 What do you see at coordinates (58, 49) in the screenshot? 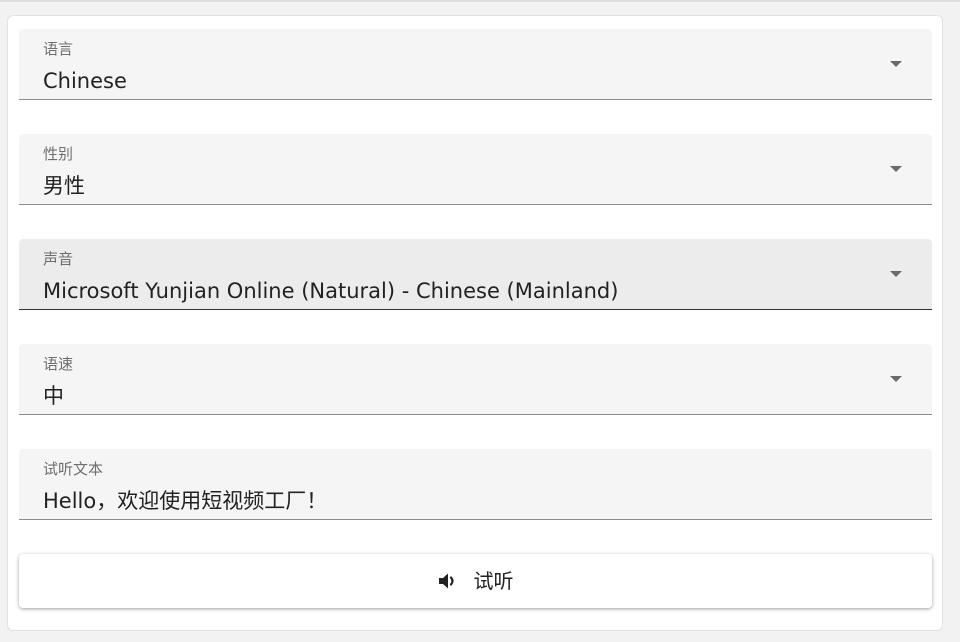
I see `language-label: 语言` at bounding box center [58, 49].